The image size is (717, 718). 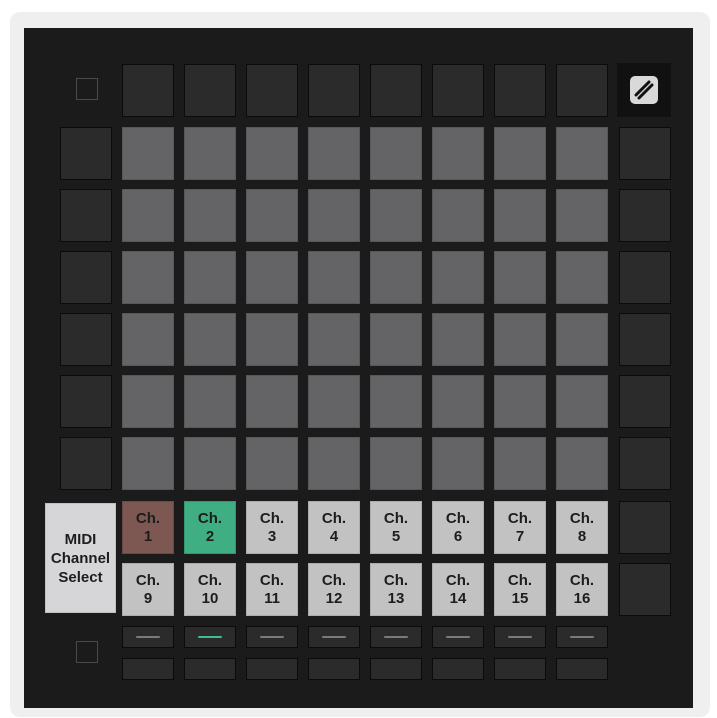 What do you see at coordinates (458, 527) in the screenshot?
I see `channel-pad-6: Ch. 6` at bounding box center [458, 527].